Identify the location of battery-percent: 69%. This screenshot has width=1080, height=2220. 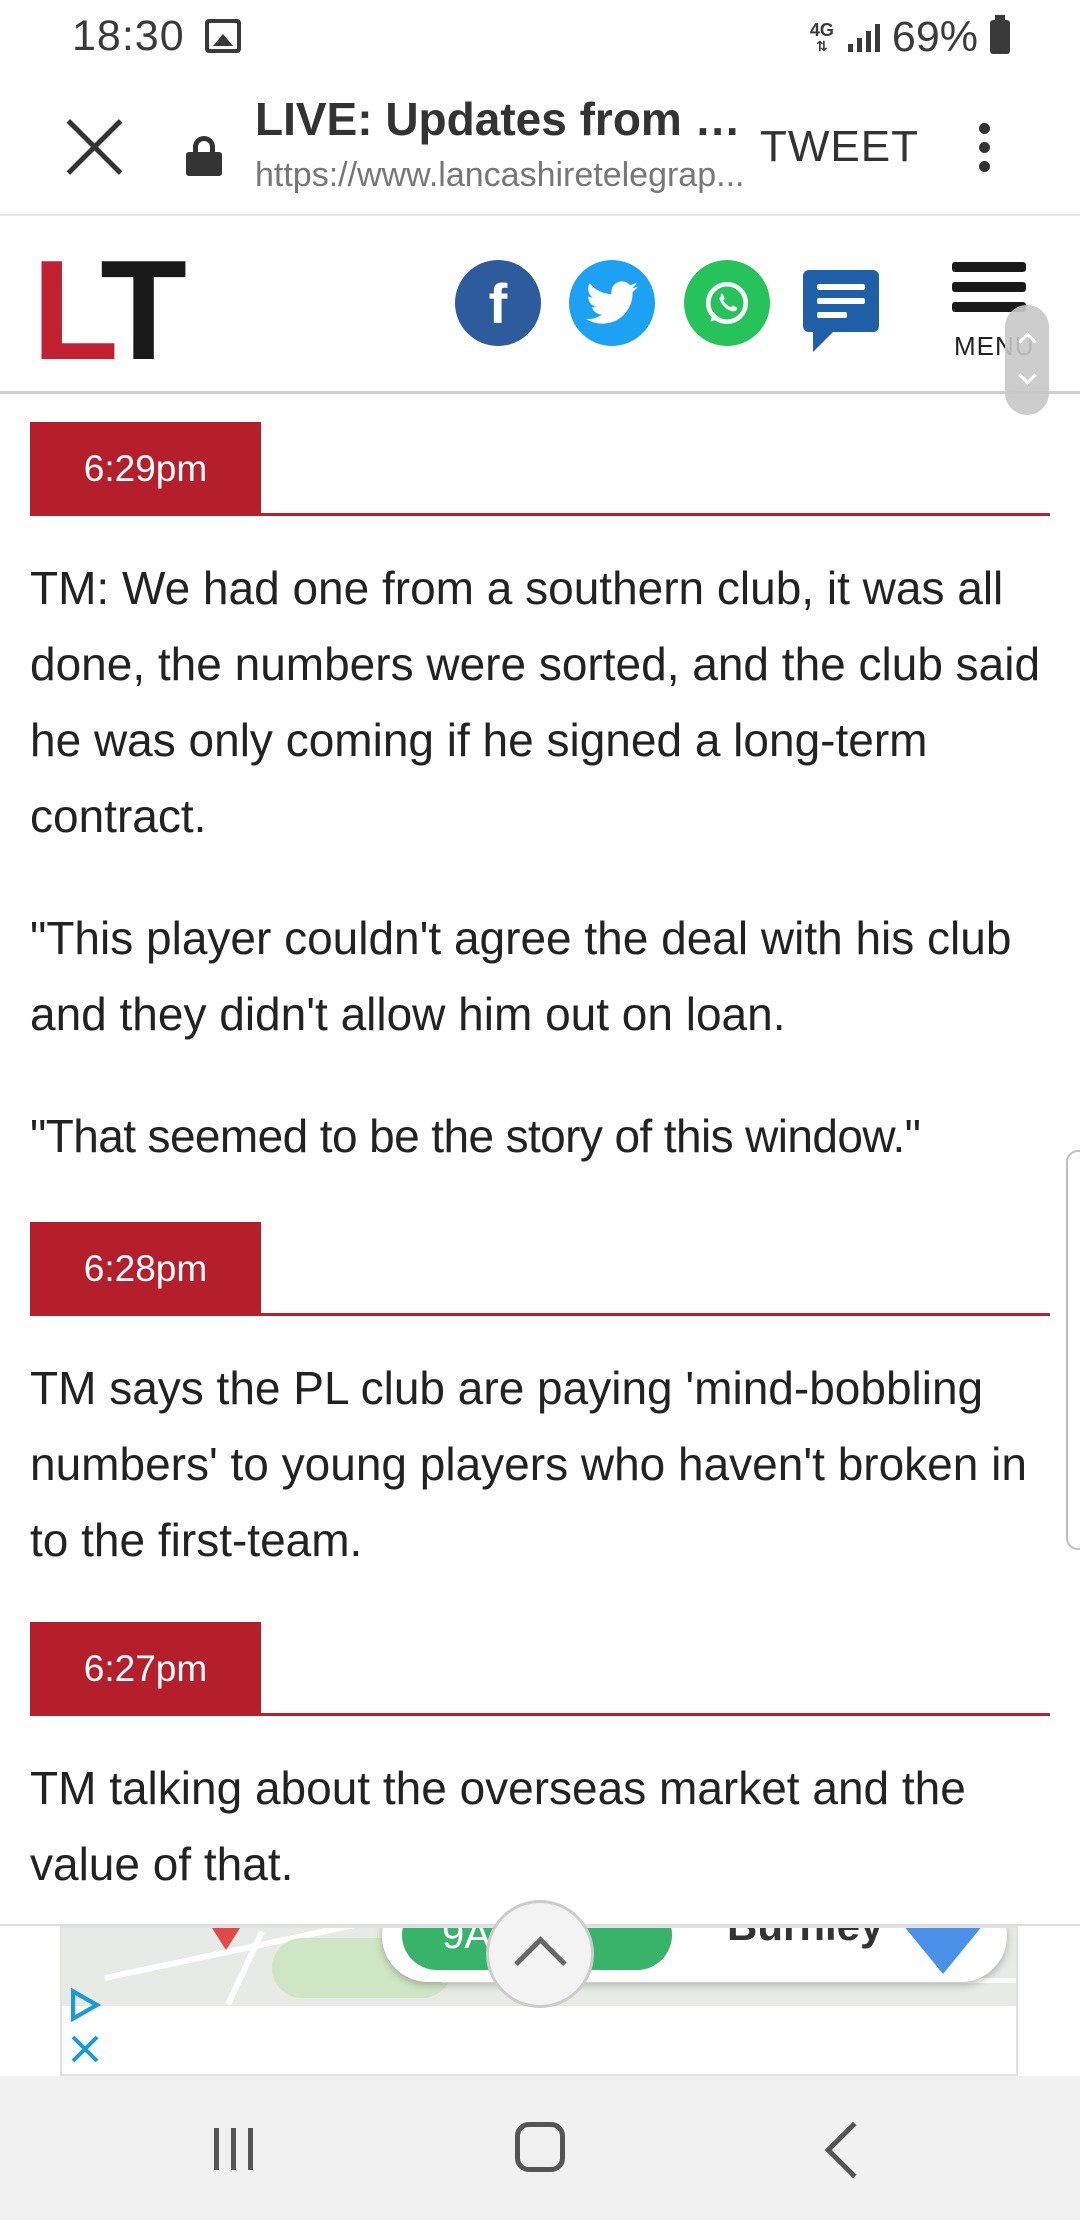
(934, 36).